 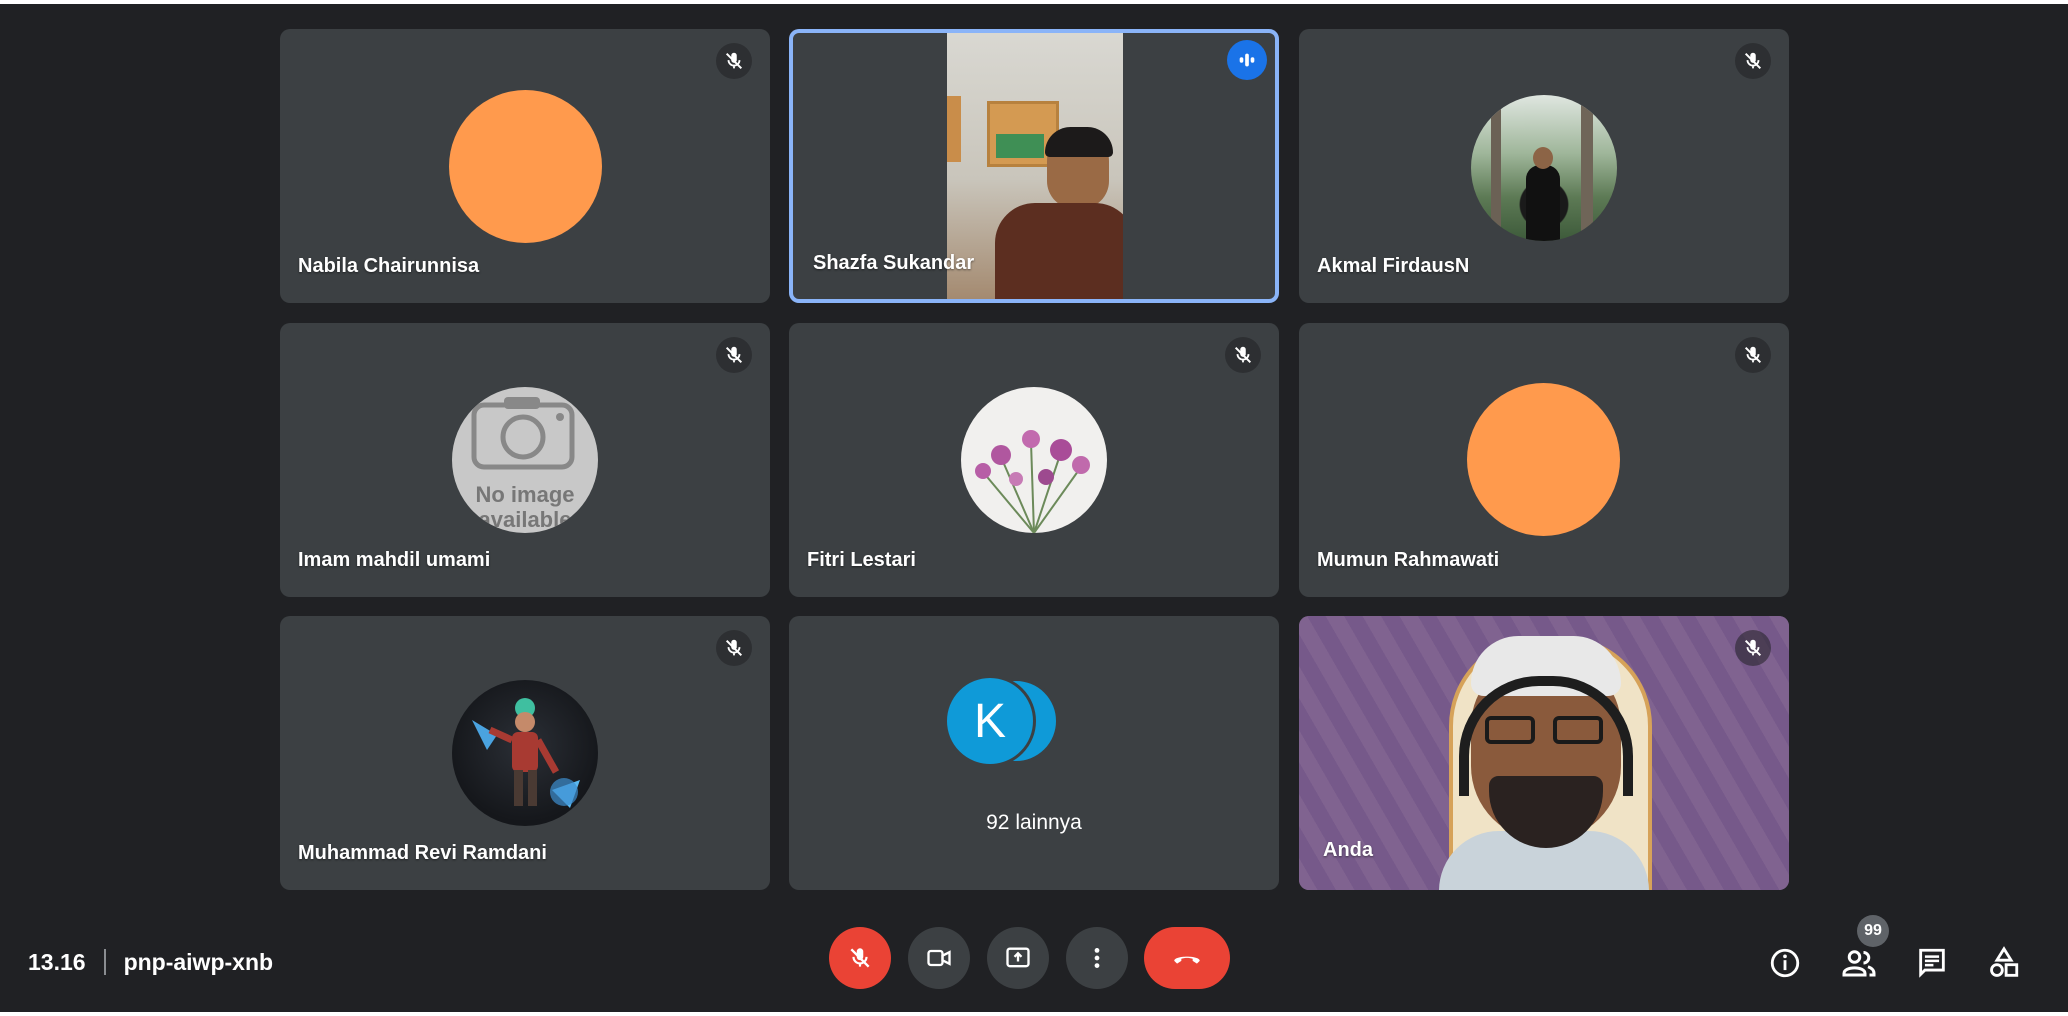 I want to click on participant-name: Nabila Chairunnisa, so click(x=389, y=266).